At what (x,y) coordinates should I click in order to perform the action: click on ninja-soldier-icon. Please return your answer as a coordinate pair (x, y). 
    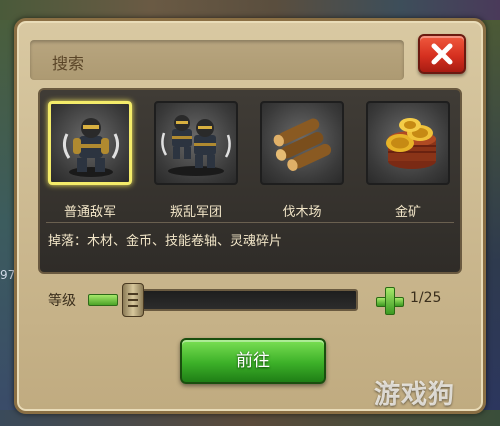
    Looking at the image, I should click on (91, 147).